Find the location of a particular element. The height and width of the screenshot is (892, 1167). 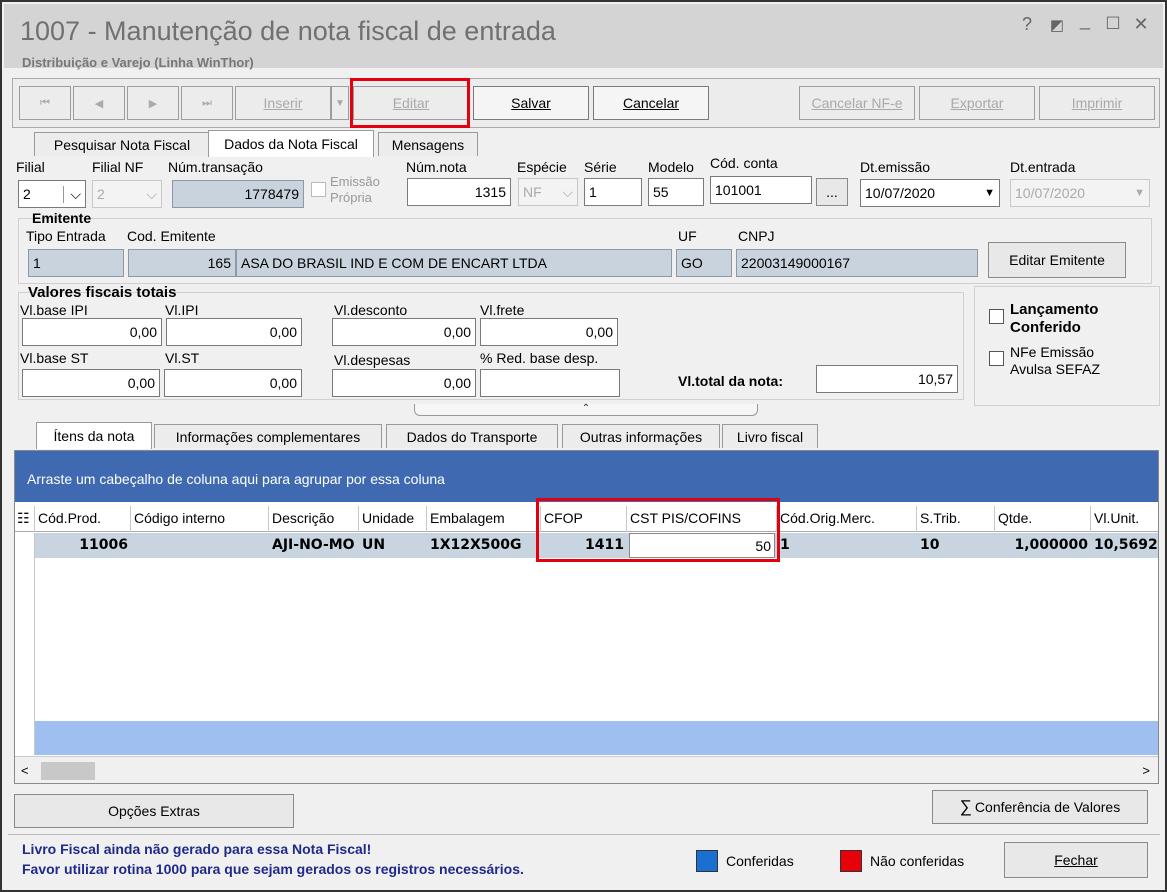

tab-dados-do-transporte: Dados do Transporte is located at coordinates (472, 436).